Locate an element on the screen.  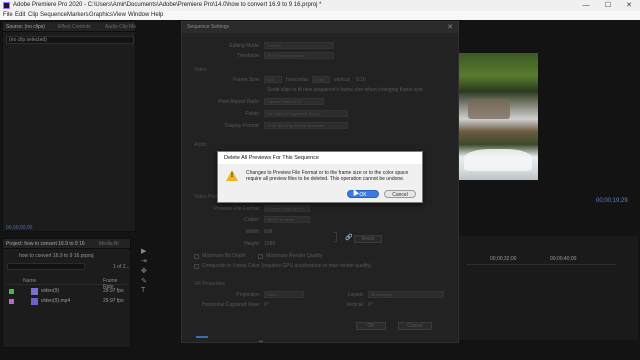
column-header: Name Frame Rate is located at coordinates (67, 283).